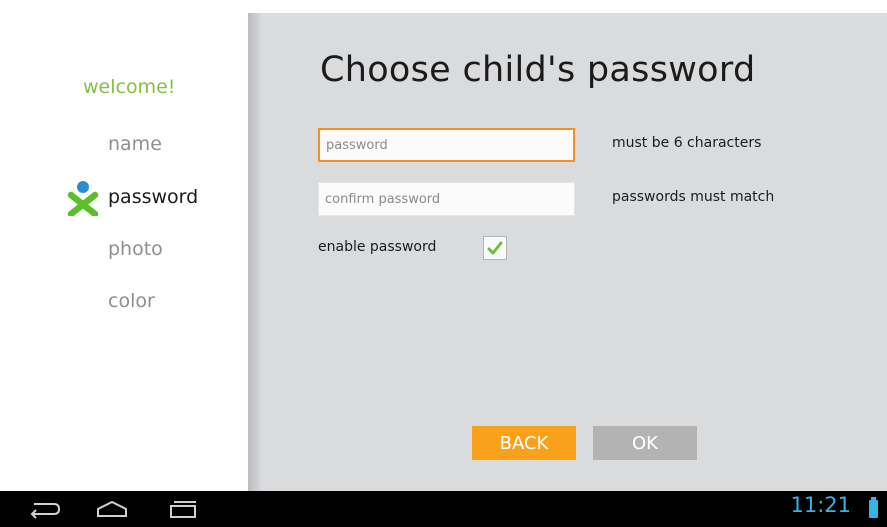  What do you see at coordinates (45, 509) in the screenshot?
I see `back-nav-icon` at bounding box center [45, 509].